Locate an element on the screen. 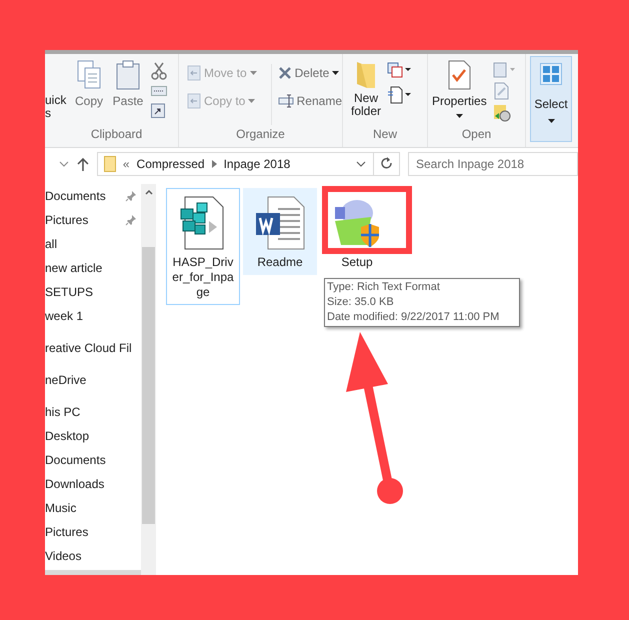  group-label: Organize is located at coordinates (260, 134).